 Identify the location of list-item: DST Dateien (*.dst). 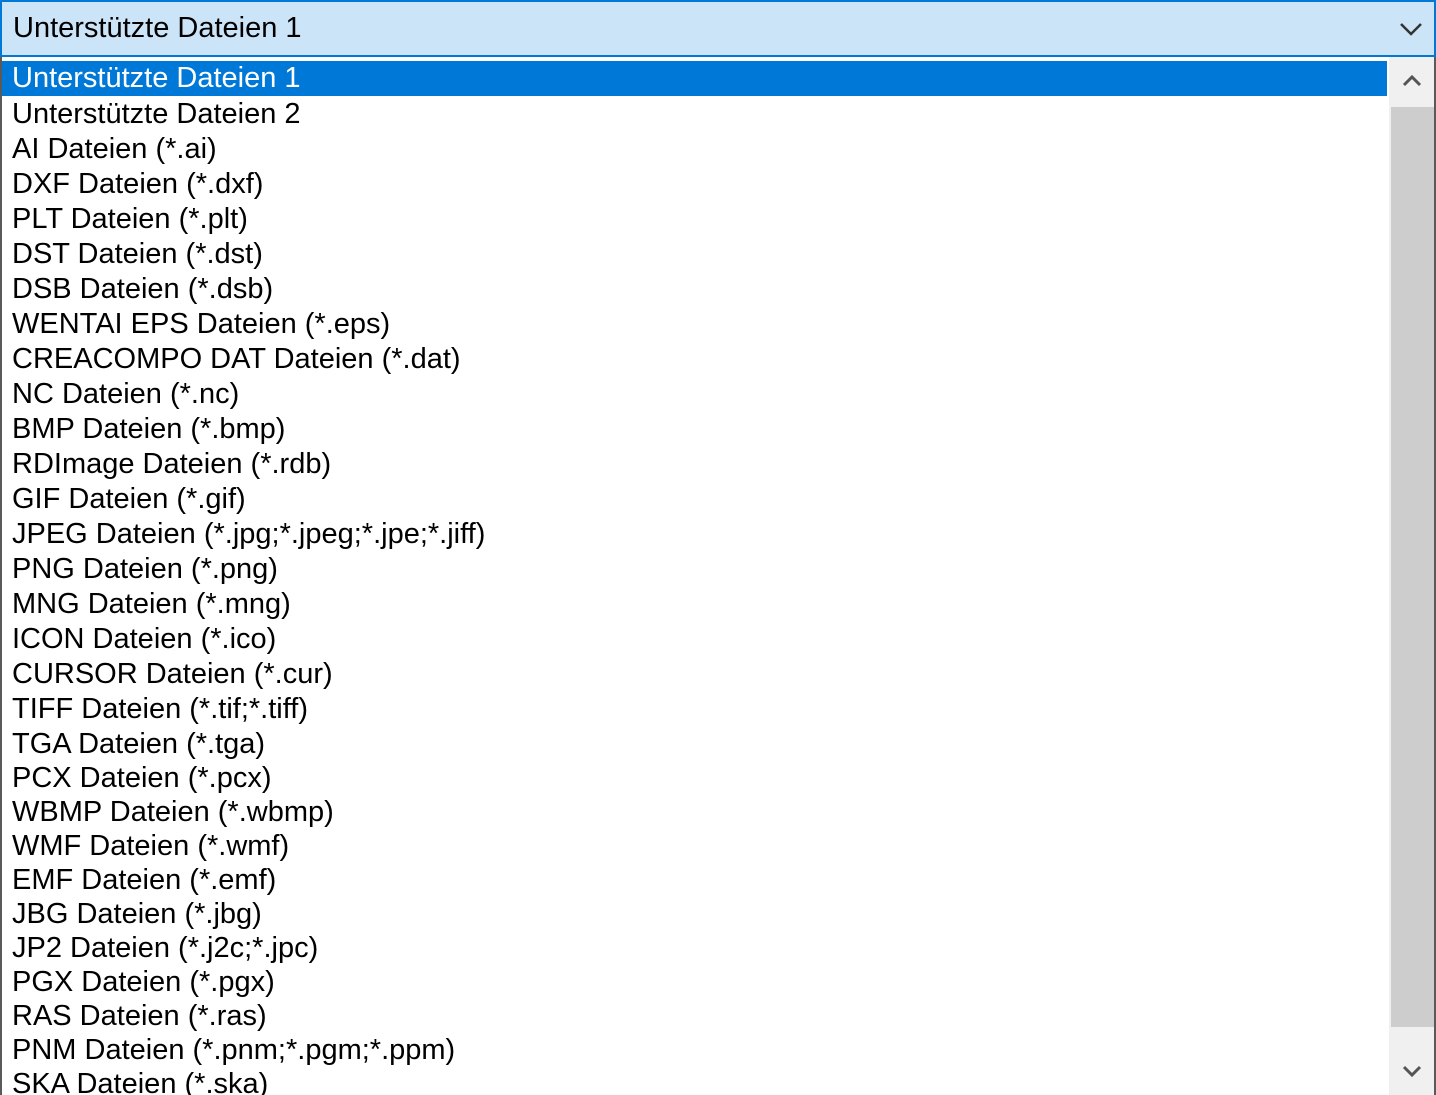
(694, 254).